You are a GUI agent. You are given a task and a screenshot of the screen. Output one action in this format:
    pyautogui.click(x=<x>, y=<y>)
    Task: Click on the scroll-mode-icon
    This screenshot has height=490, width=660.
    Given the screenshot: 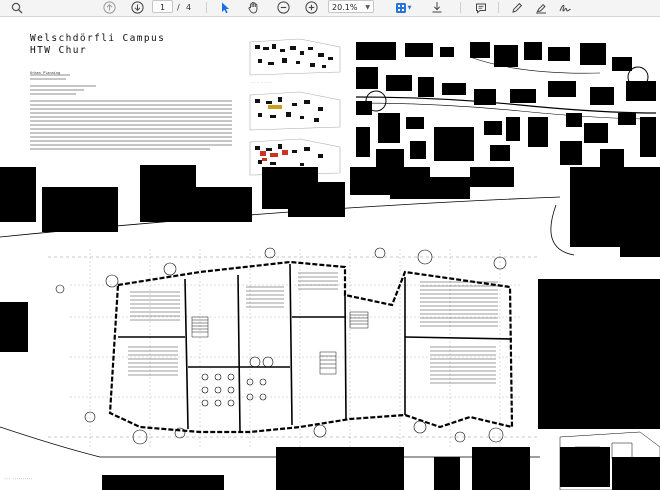 What is the action you would take?
    pyautogui.click(x=437, y=7)
    